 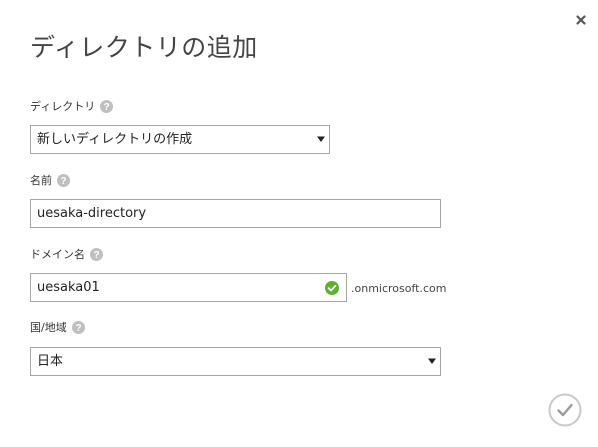 I want to click on region-label-text: 国/地域, so click(x=48, y=327).